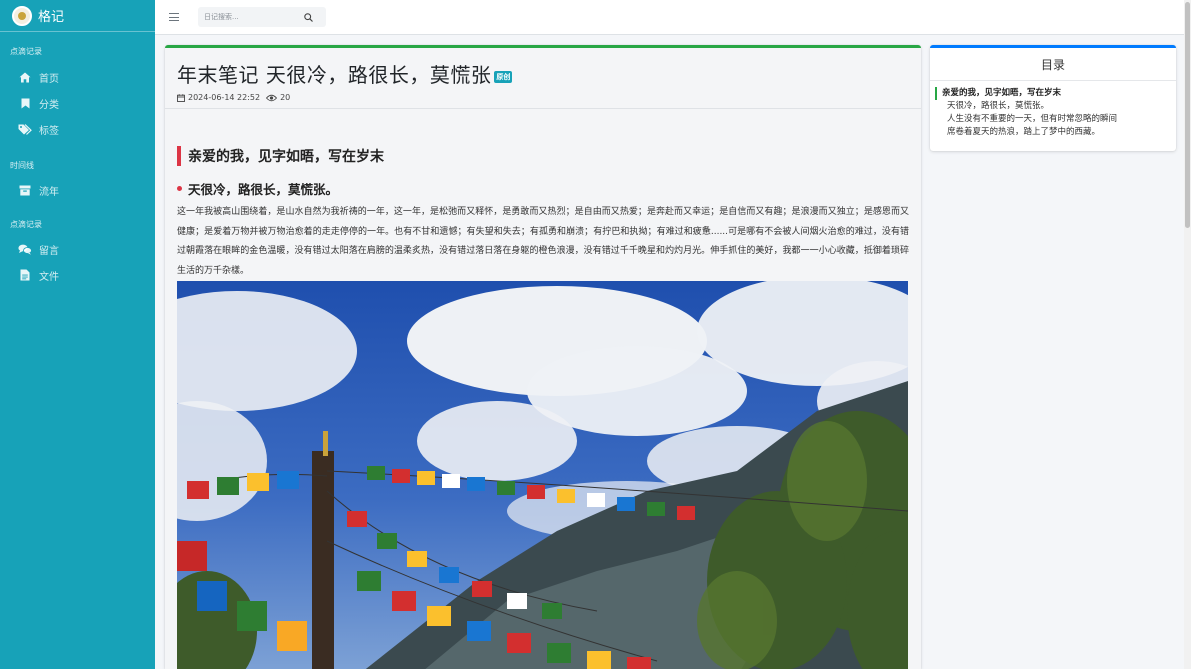  What do you see at coordinates (77, 16) in the screenshot?
I see `brand-link: 格记` at bounding box center [77, 16].